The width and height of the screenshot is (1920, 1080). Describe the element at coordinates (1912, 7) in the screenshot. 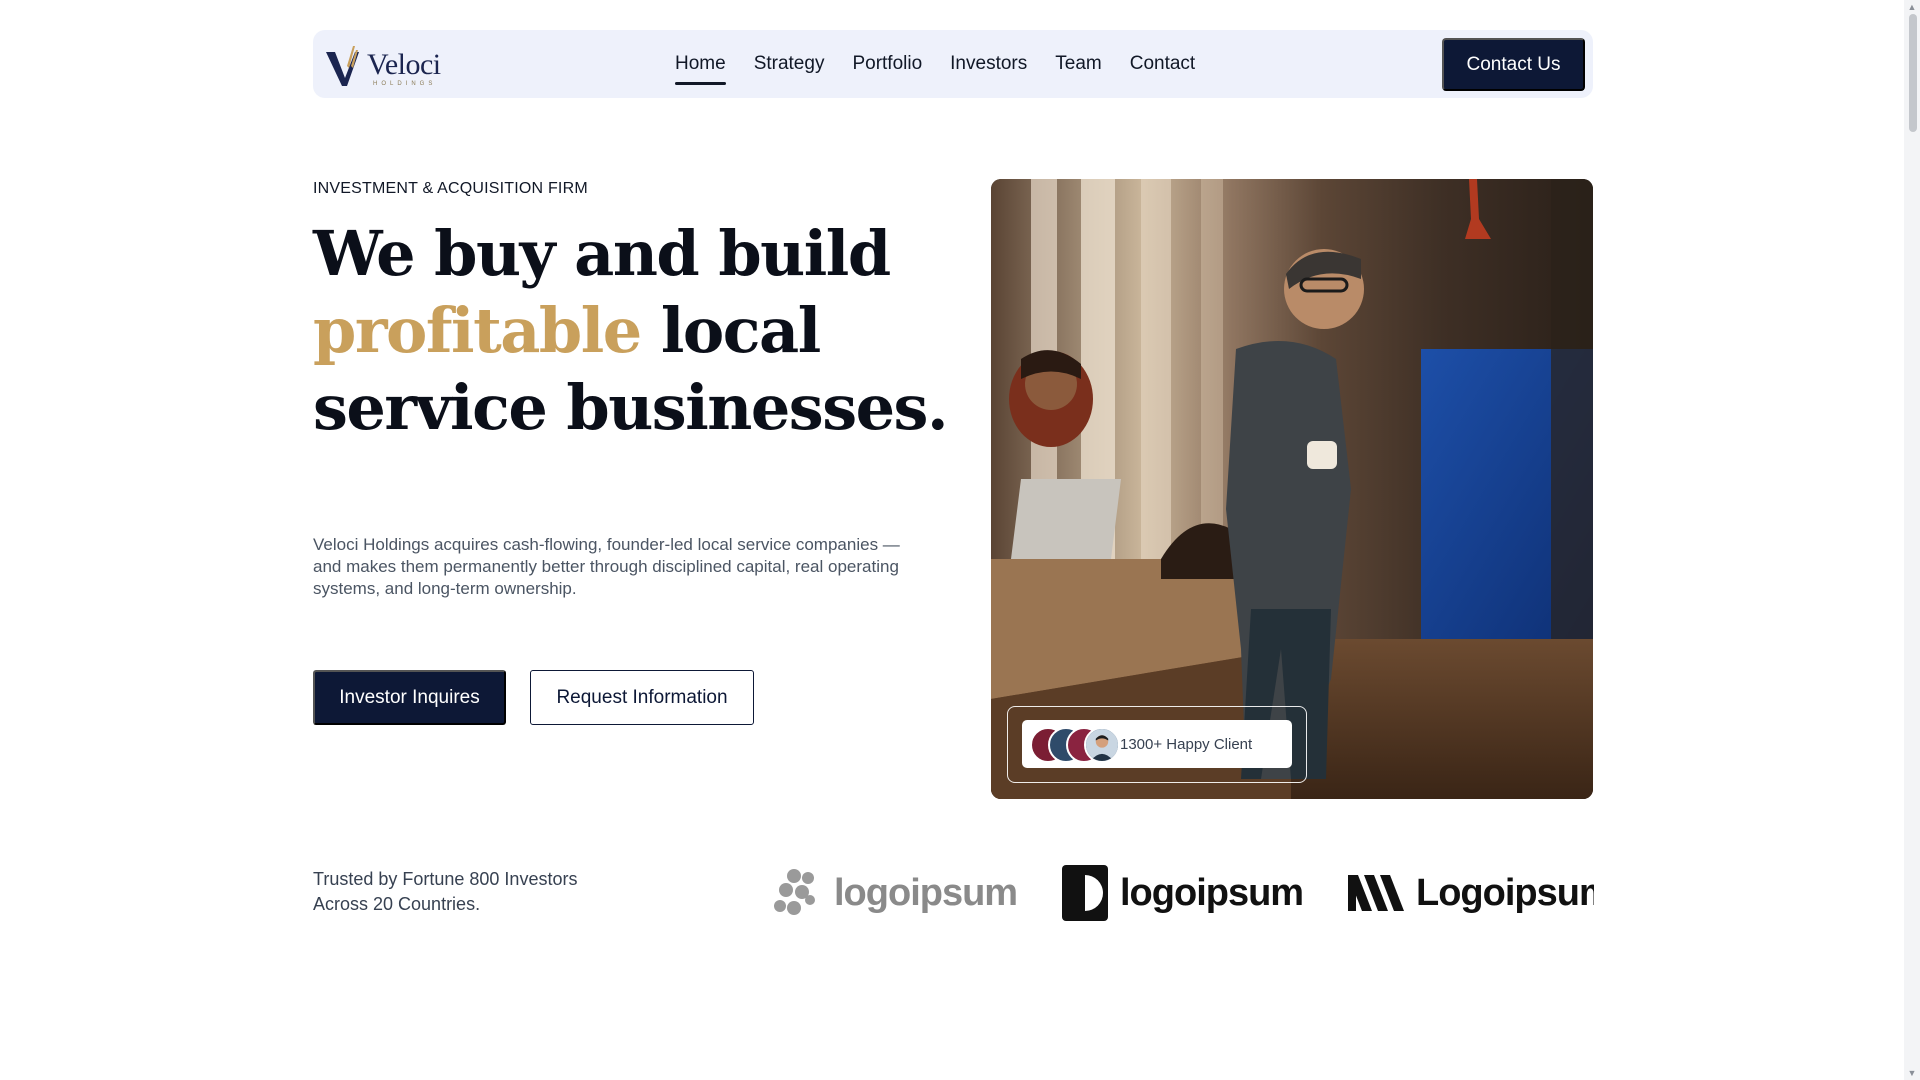

I see `scroll-up-icon: ▲` at that location.